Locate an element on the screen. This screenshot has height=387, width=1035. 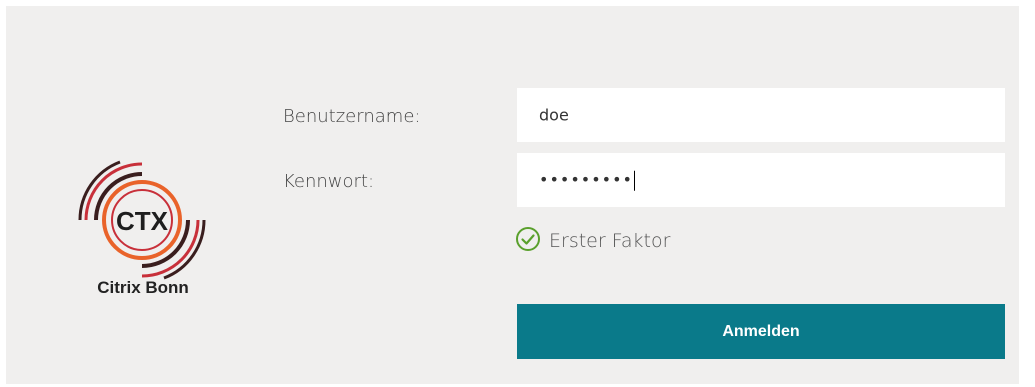
password-input: ••••••••• is located at coordinates (761, 180).